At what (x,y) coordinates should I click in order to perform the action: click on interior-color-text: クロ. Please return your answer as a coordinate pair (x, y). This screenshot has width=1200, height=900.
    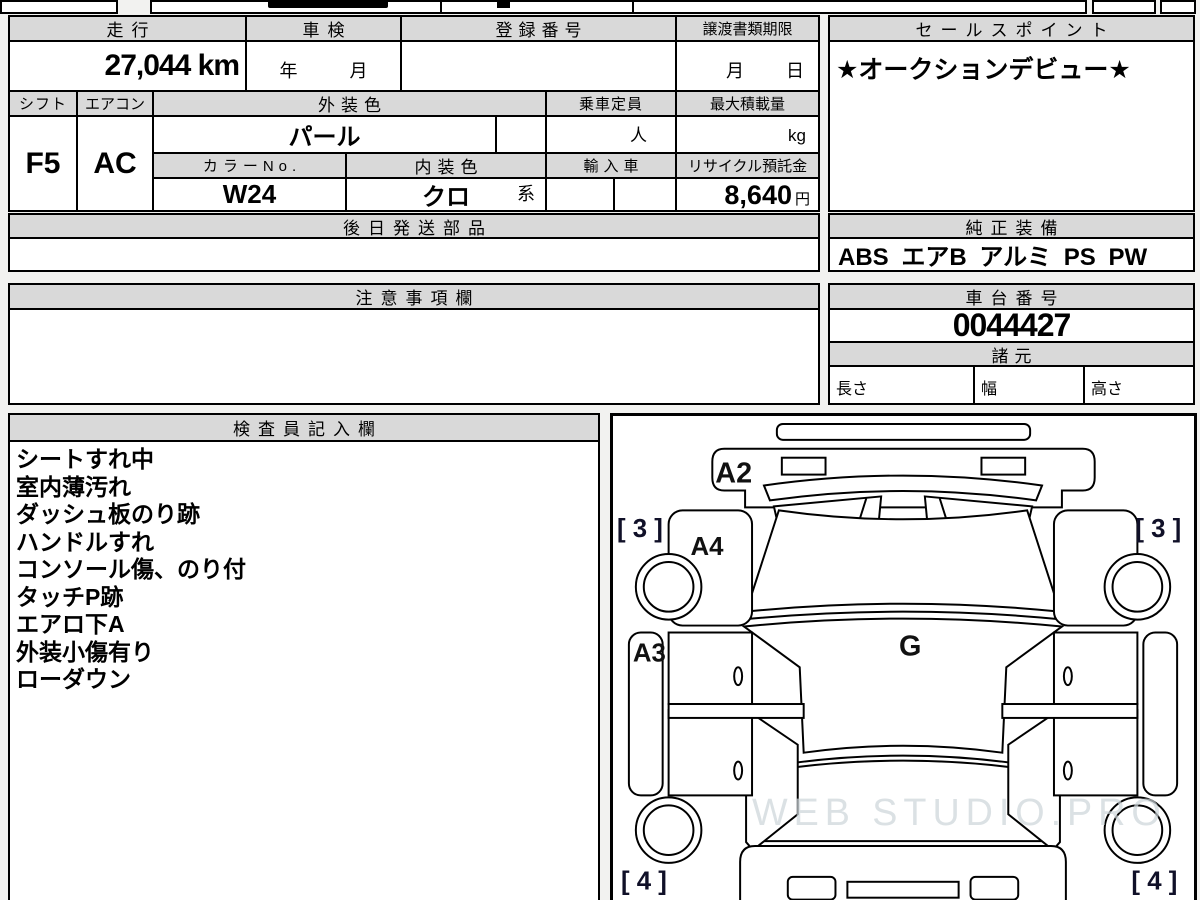
    Looking at the image, I should click on (446, 197).